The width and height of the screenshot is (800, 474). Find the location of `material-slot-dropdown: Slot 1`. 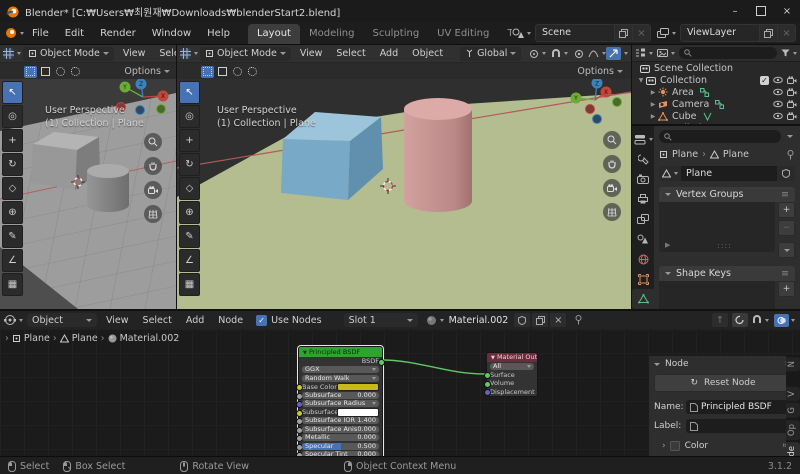

material-slot-dropdown: Slot 1 is located at coordinates (380, 320).